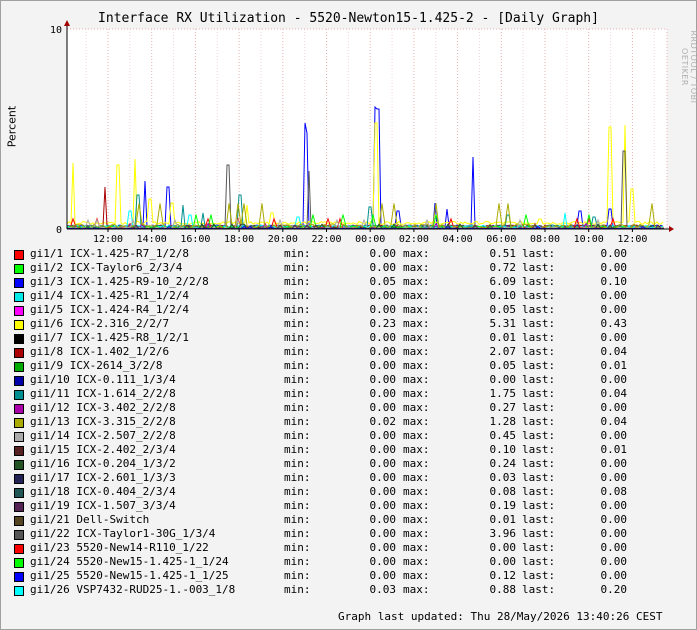 The width and height of the screenshot is (697, 630). What do you see at coordinates (632, 239) in the screenshot?
I see `x-tick-label: 12:00` at bounding box center [632, 239].